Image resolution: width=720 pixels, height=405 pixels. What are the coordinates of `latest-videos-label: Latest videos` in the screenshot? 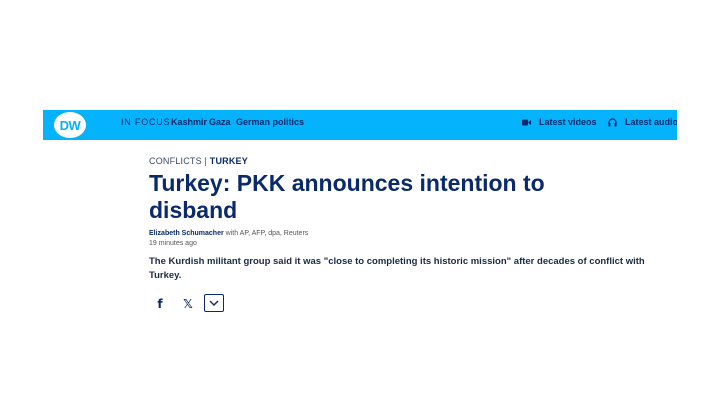 It's located at (568, 122).